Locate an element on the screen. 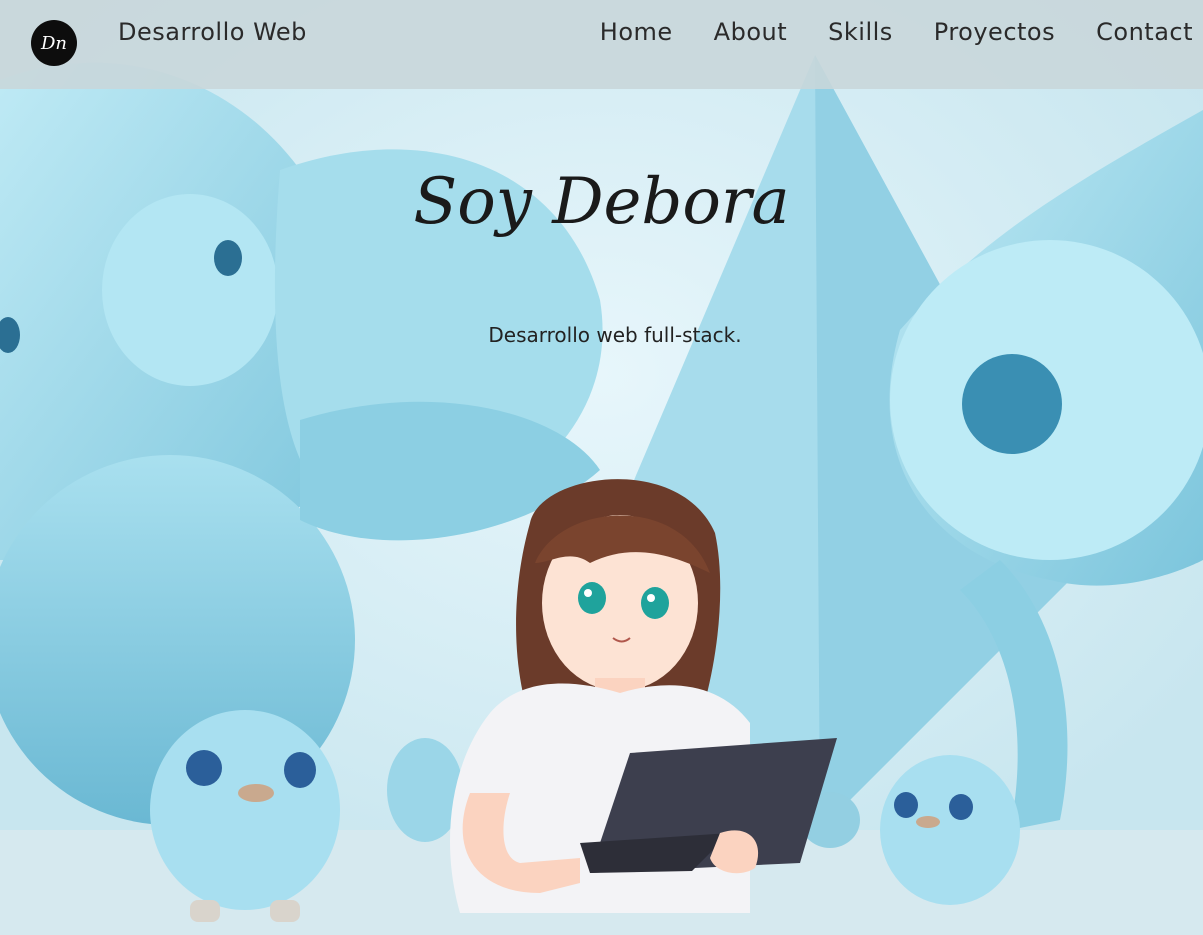  nav-proyectos: Proyectos is located at coordinates (994, 32).